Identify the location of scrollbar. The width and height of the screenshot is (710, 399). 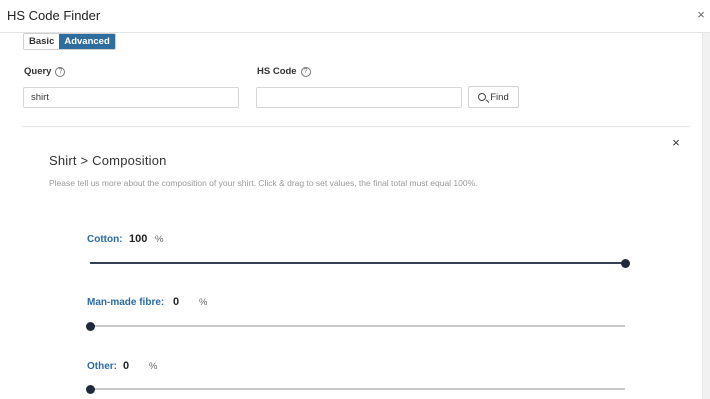
(706, 216).